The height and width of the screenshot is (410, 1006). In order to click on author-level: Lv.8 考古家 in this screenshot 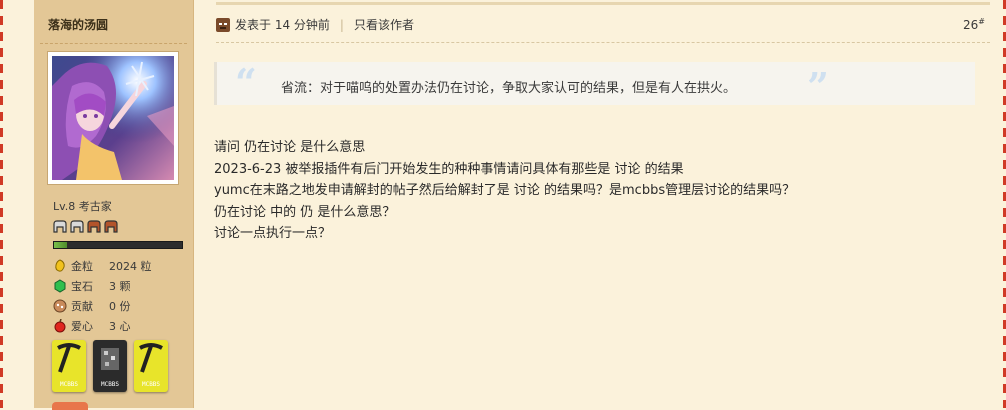, I will do `click(82, 206)`.